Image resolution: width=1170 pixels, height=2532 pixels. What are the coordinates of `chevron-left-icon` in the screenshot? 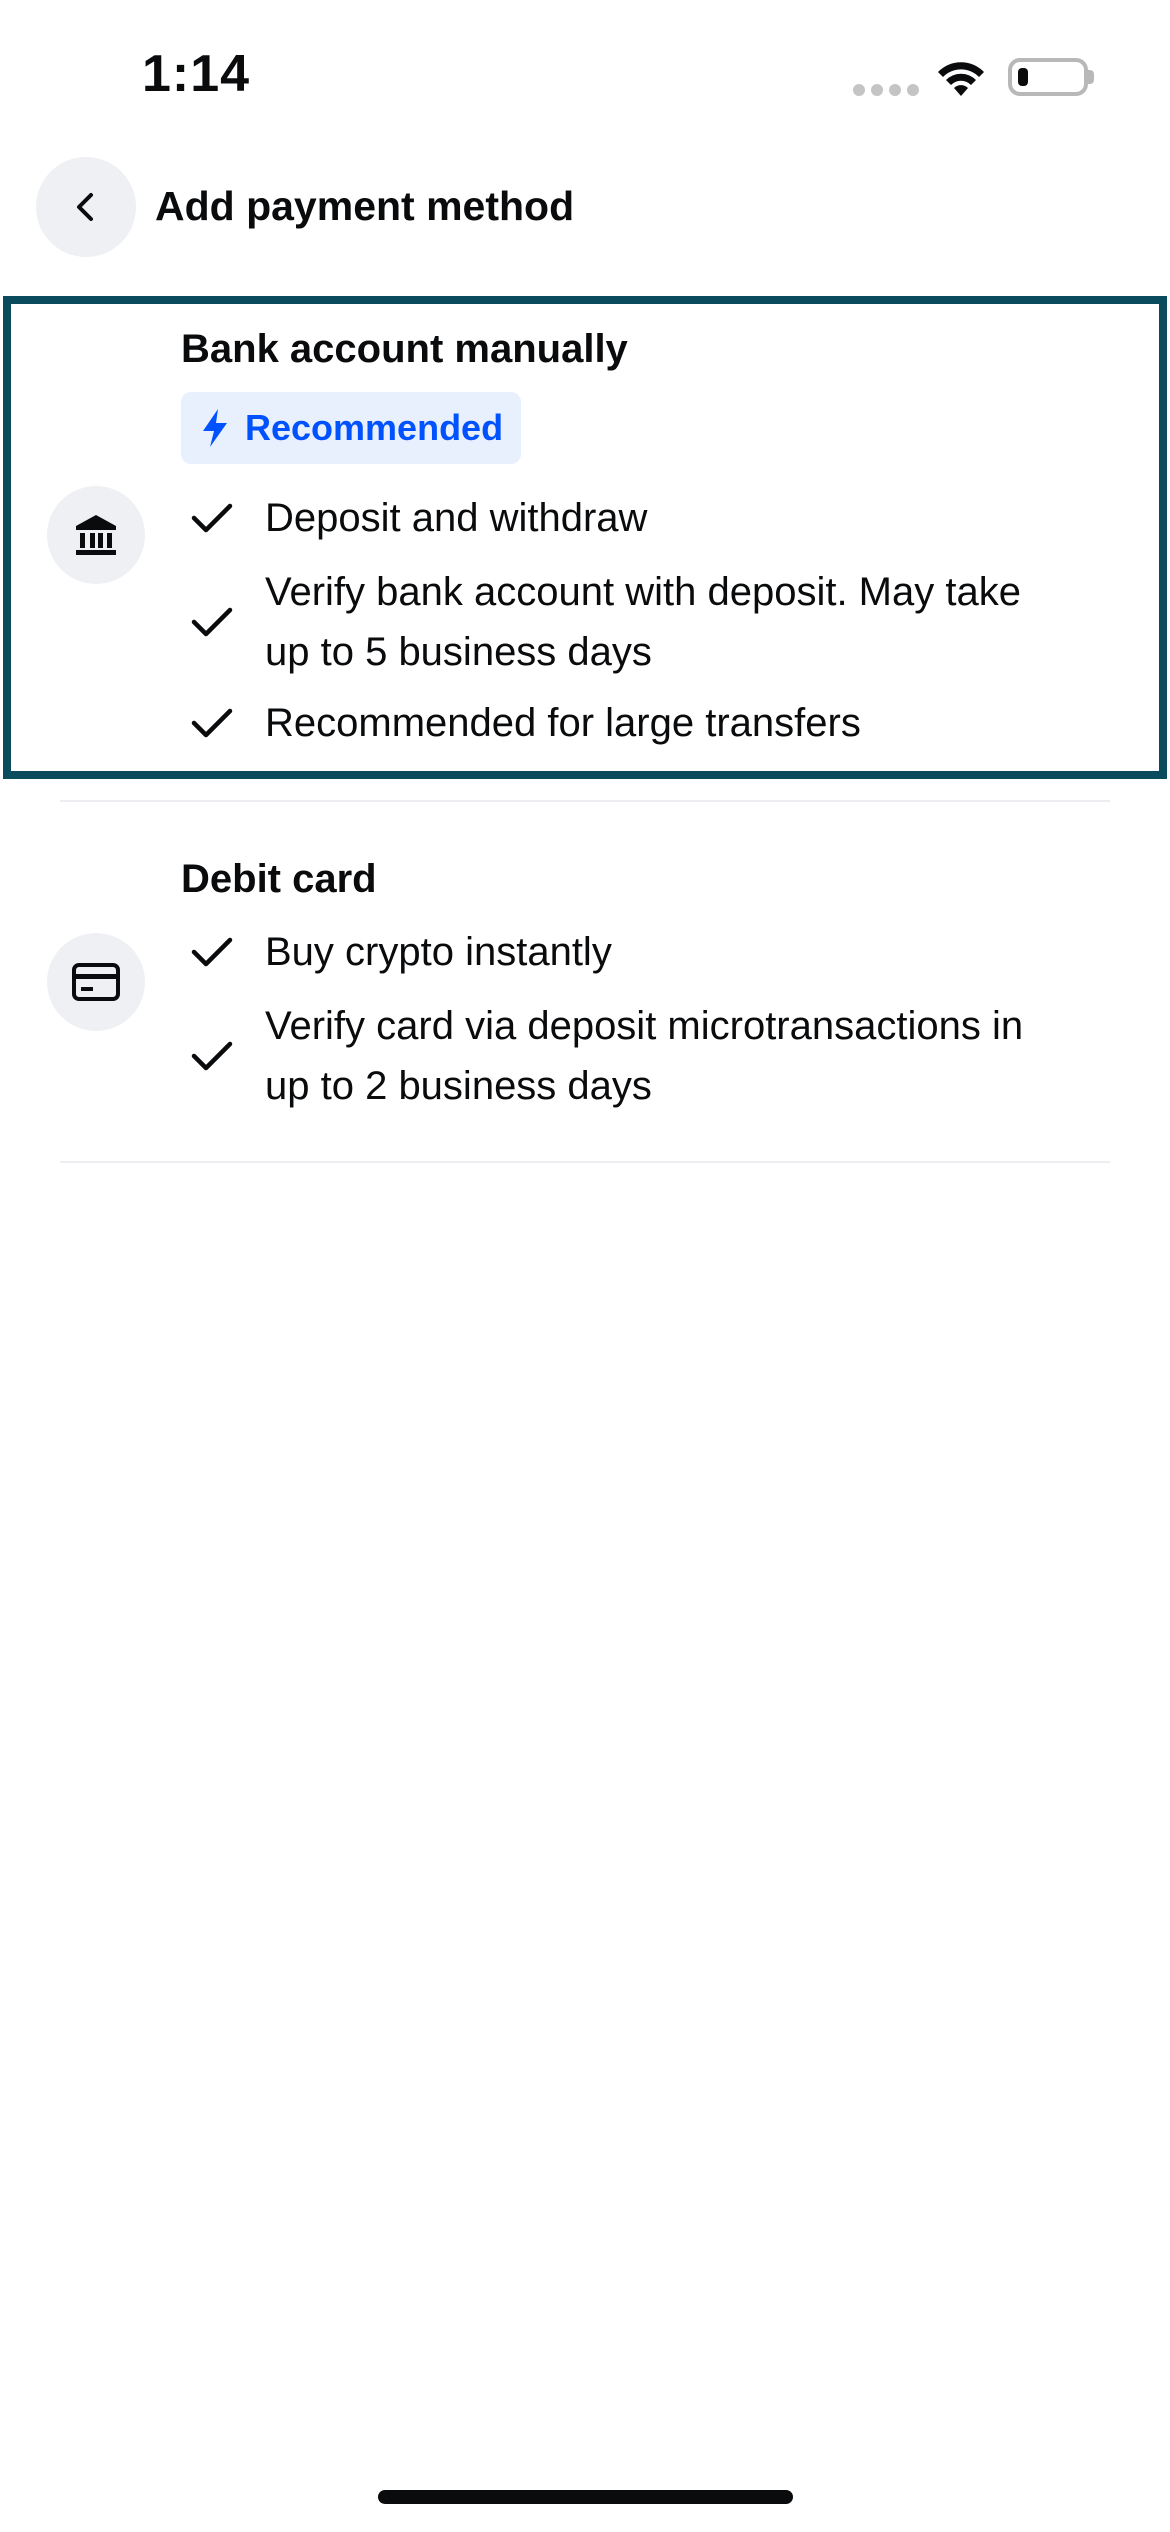 It's located at (86, 207).